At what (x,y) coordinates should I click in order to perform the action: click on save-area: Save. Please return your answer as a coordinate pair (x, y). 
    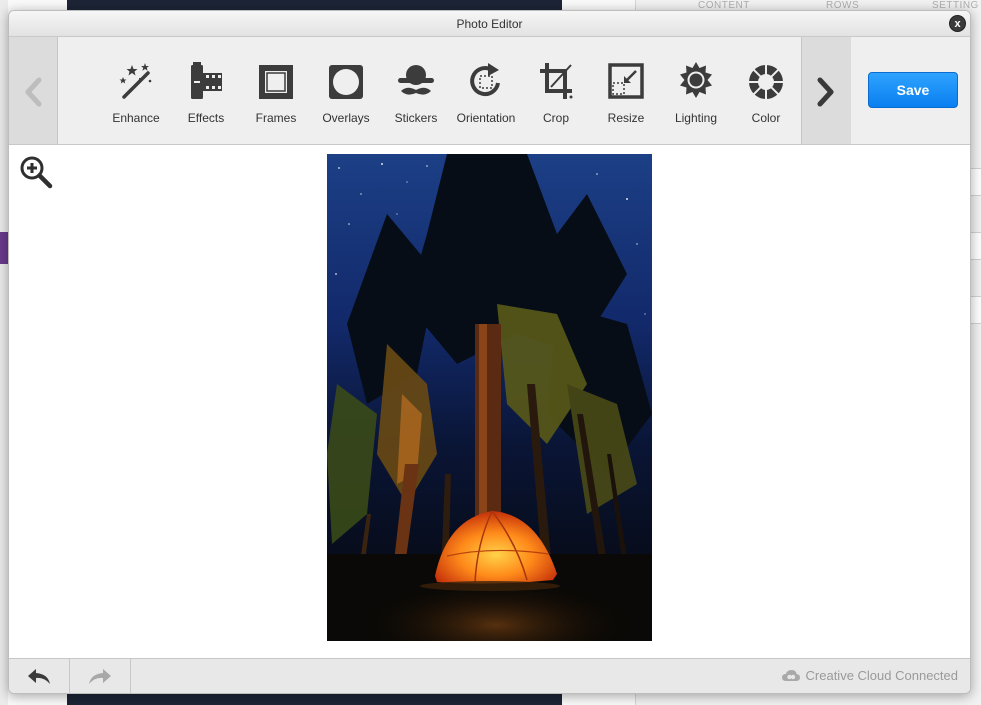
    Looking at the image, I should click on (910, 90).